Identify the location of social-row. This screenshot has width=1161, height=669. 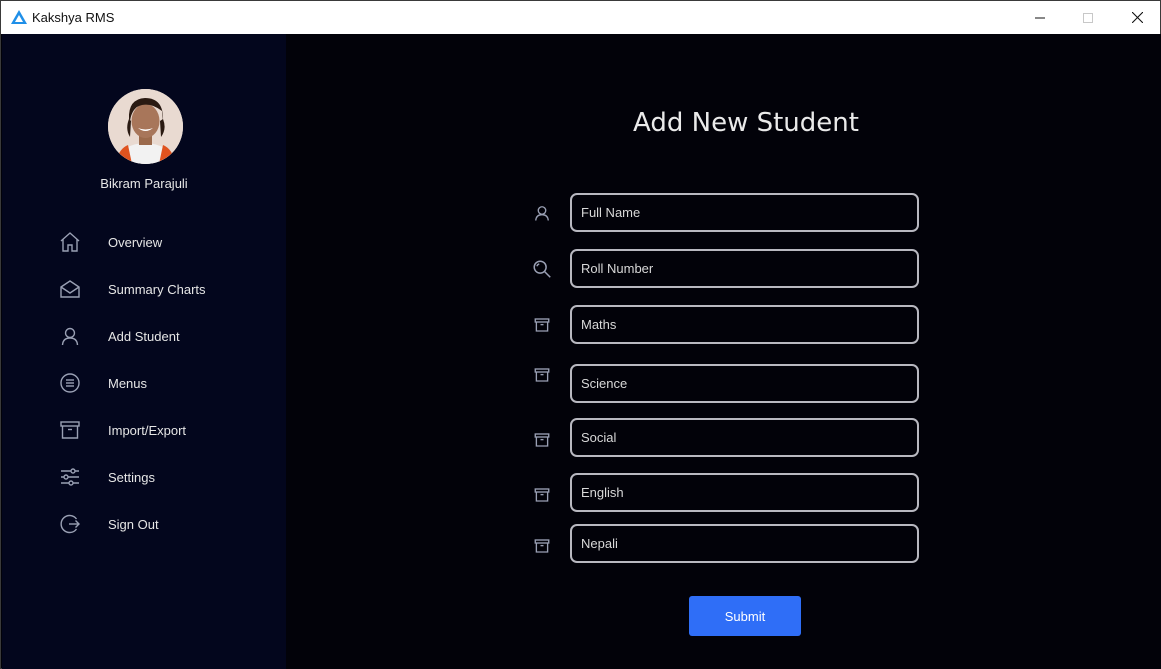
(726, 437).